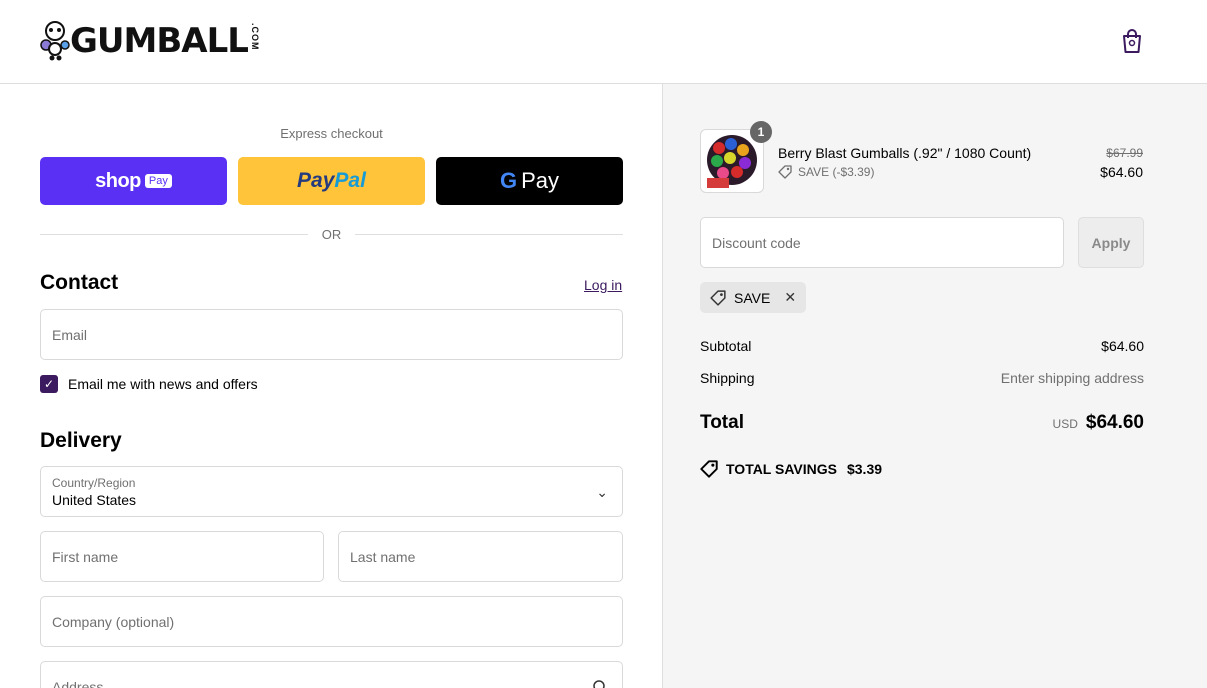 The width and height of the screenshot is (1207, 688). What do you see at coordinates (331, 334) in the screenshot?
I see `email-field: Email` at bounding box center [331, 334].